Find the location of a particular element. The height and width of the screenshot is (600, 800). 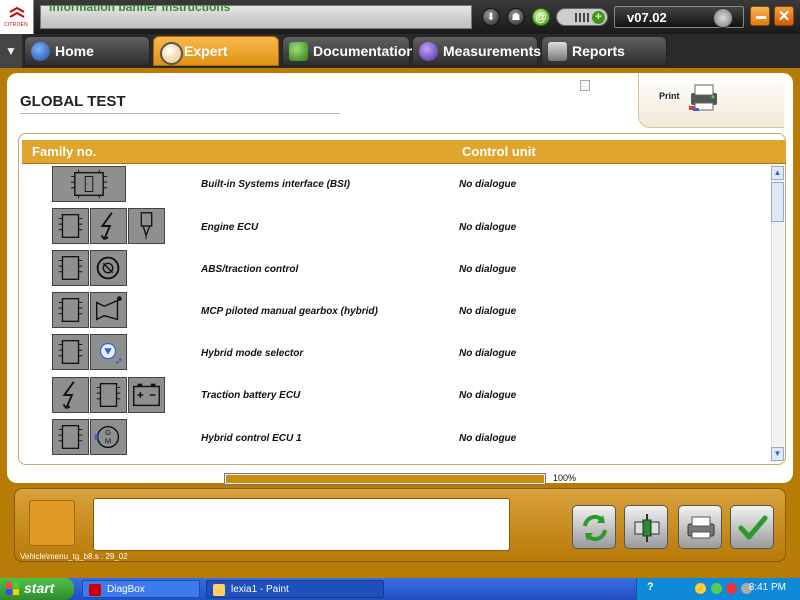

download-icon: ⬇ is located at coordinates (491, 17).